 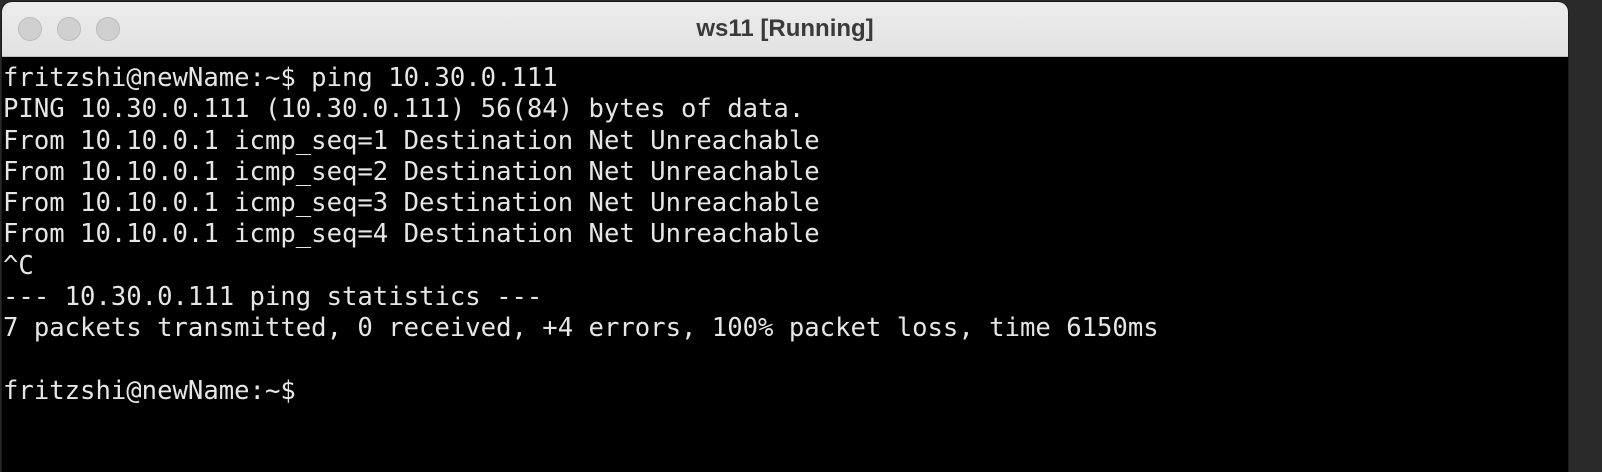 I want to click on terminal-line: ^C, so click(x=18, y=265).